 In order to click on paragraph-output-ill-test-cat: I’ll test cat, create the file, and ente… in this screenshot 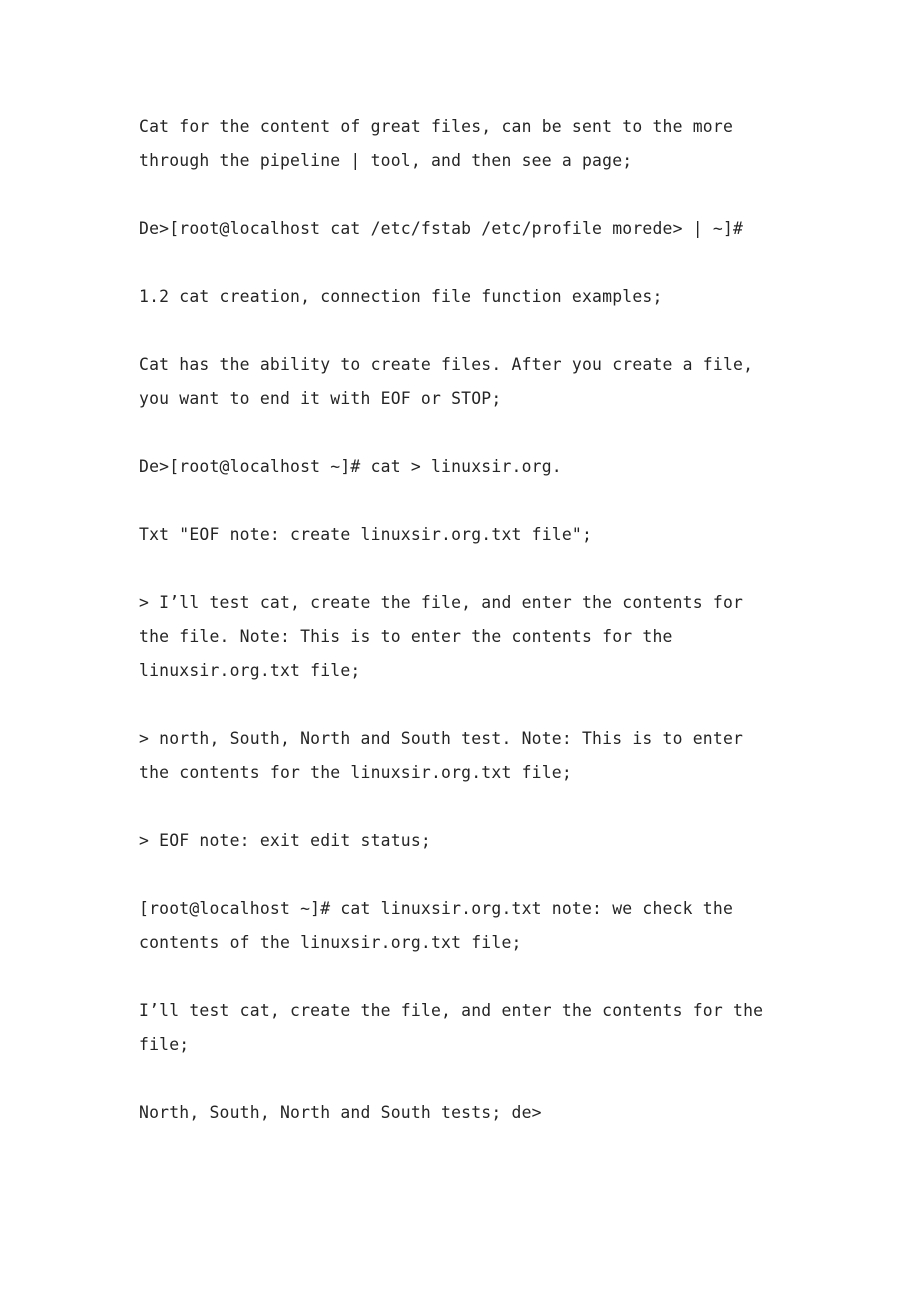, I will do `click(456, 1027)`.